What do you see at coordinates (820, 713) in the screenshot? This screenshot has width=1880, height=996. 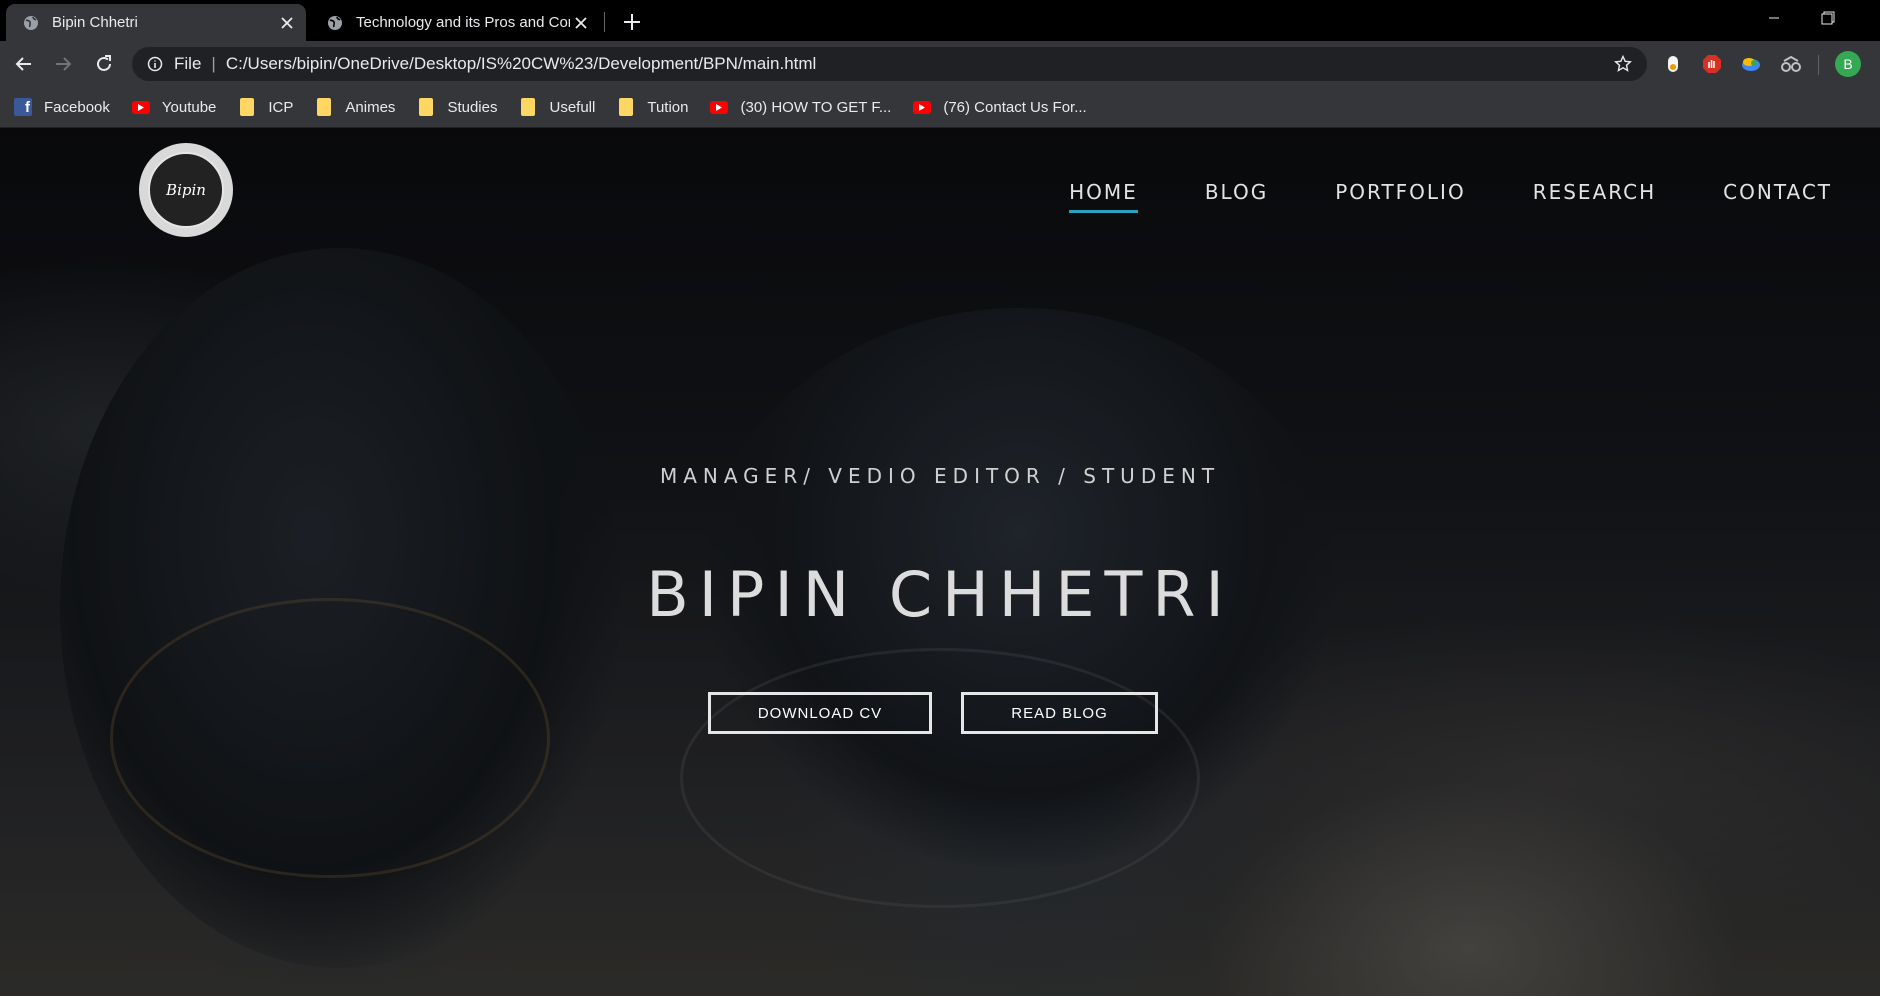 I see `download-cv-button: DOWNLOAD CV` at bounding box center [820, 713].